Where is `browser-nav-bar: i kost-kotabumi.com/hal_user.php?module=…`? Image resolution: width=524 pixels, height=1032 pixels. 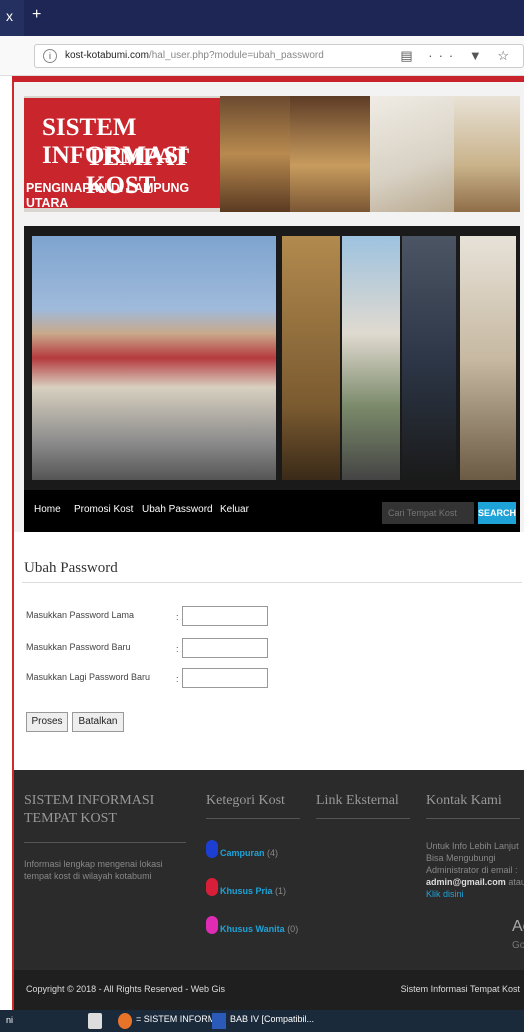 browser-nav-bar: i kost-kotabumi.com/hal_user.php?module=… is located at coordinates (262, 56).